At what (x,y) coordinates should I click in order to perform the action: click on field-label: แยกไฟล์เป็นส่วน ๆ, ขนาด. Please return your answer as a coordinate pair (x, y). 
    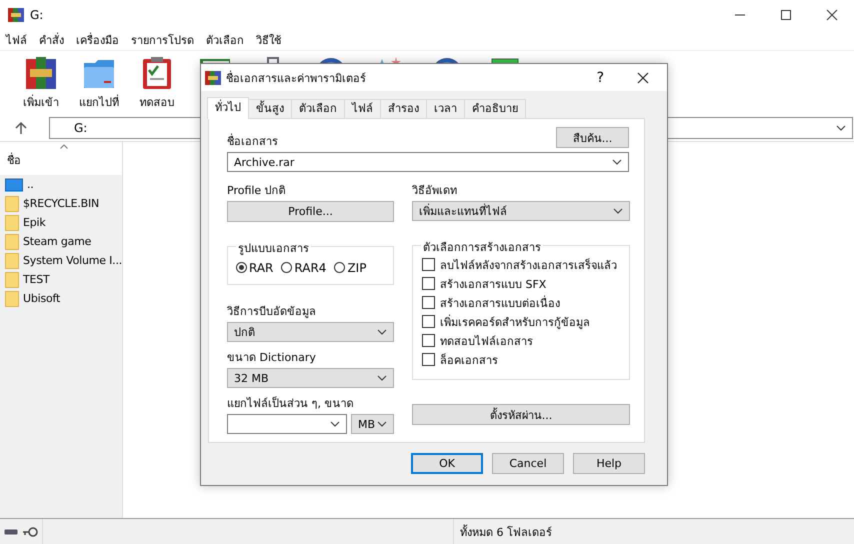
    Looking at the image, I should click on (290, 403).